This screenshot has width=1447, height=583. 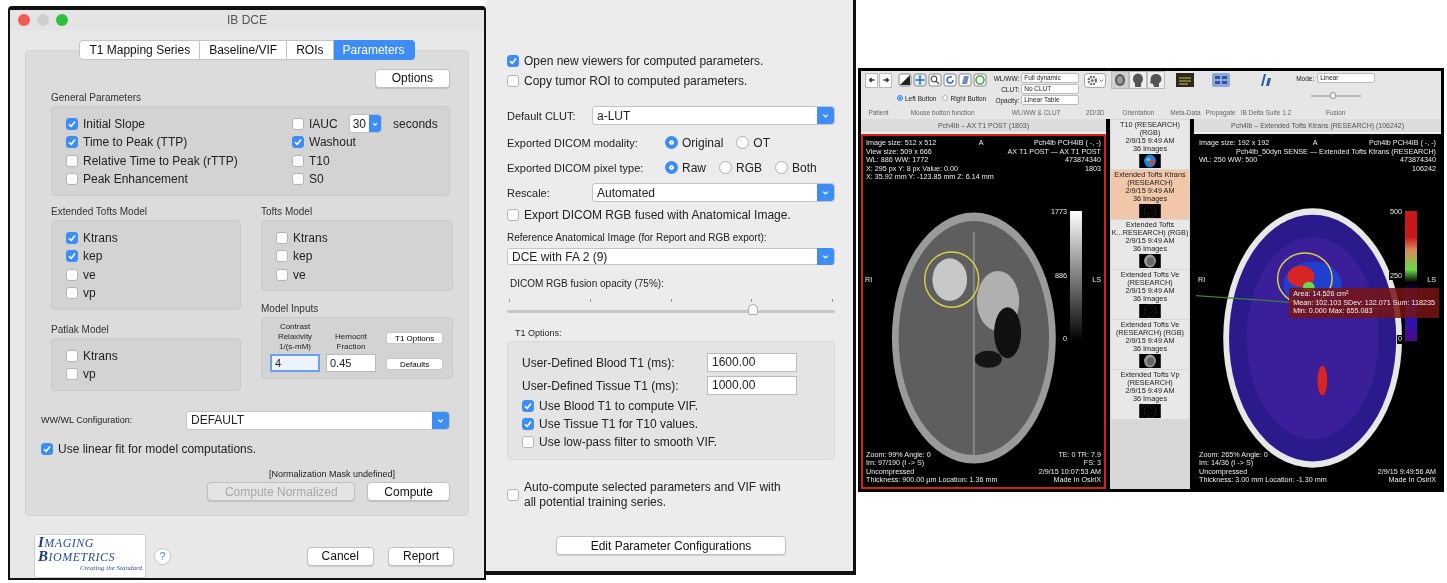 I want to click on back-button, so click(x=871, y=80).